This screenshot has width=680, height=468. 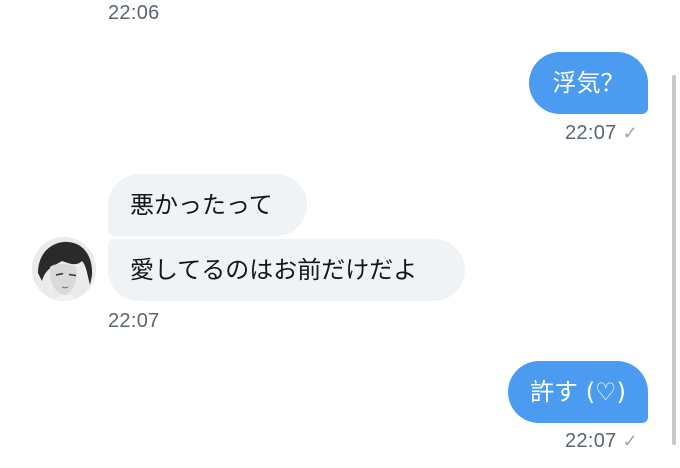 I want to click on avatar-portrait-image, so click(x=64, y=269).